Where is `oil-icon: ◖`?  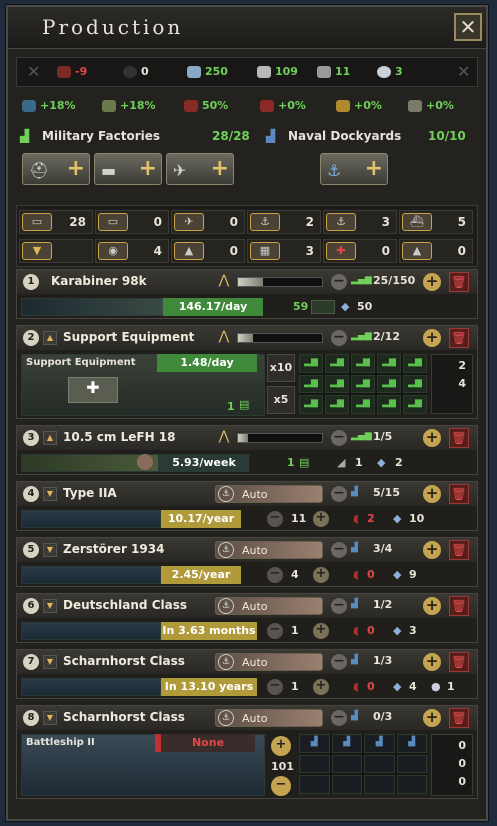
oil-icon: ◖ is located at coordinates (356, 574).